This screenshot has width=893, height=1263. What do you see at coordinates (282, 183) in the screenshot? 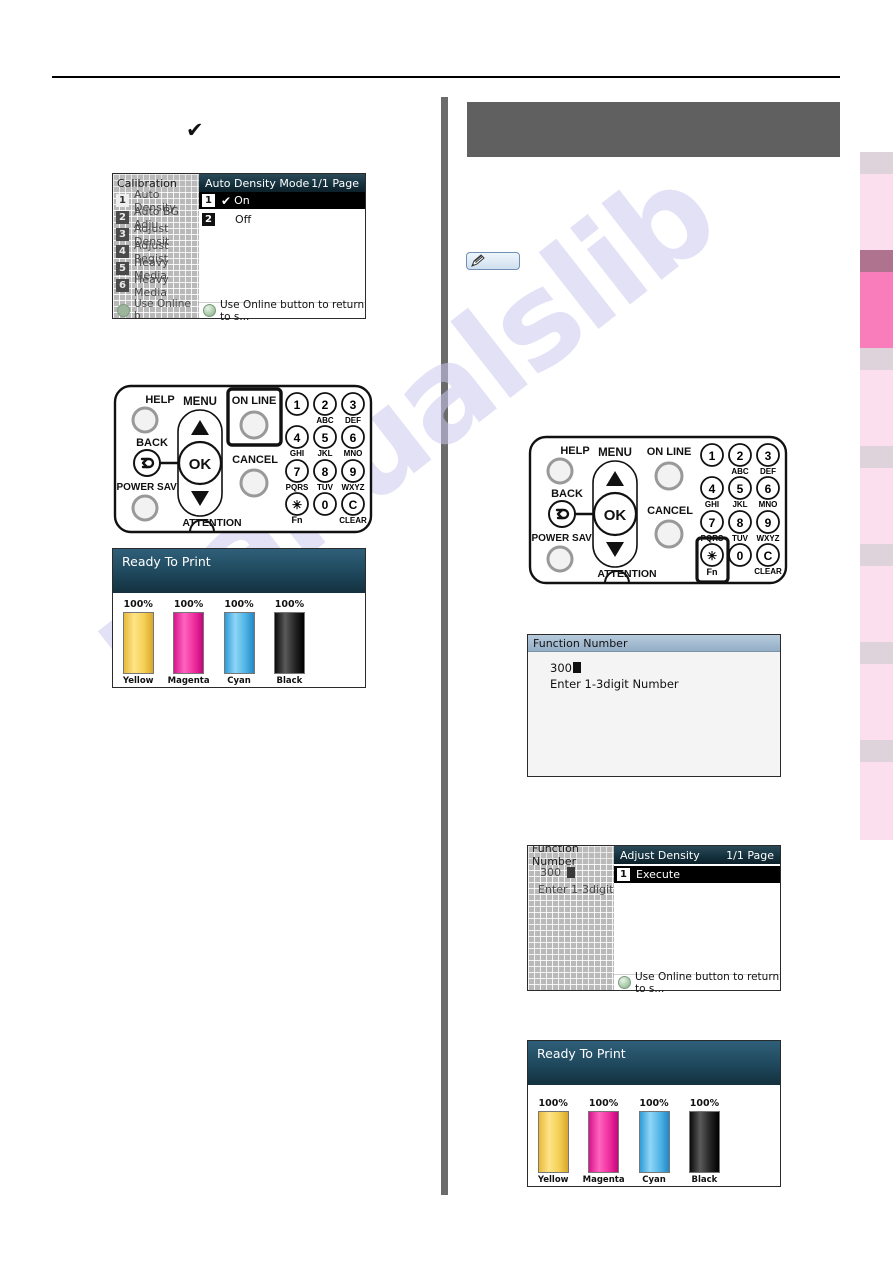
I see `lcd-title-bar: Auto Density Mode 1/1 Page` at bounding box center [282, 183].